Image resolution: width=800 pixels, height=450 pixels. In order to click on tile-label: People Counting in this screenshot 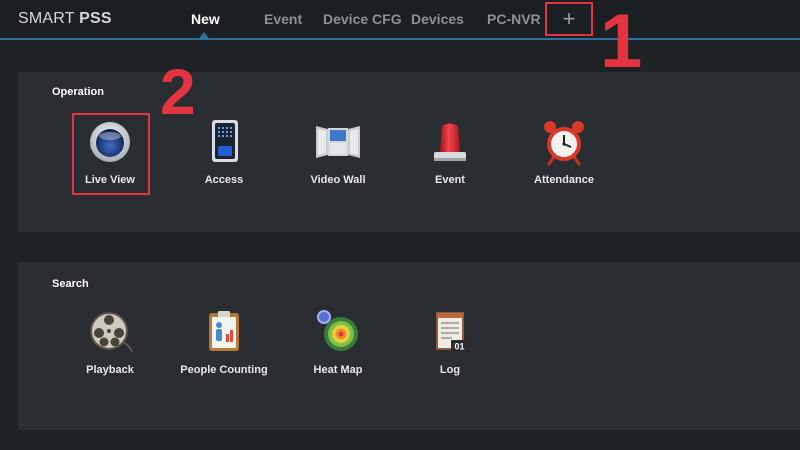, I will do `click(224, 370)`.